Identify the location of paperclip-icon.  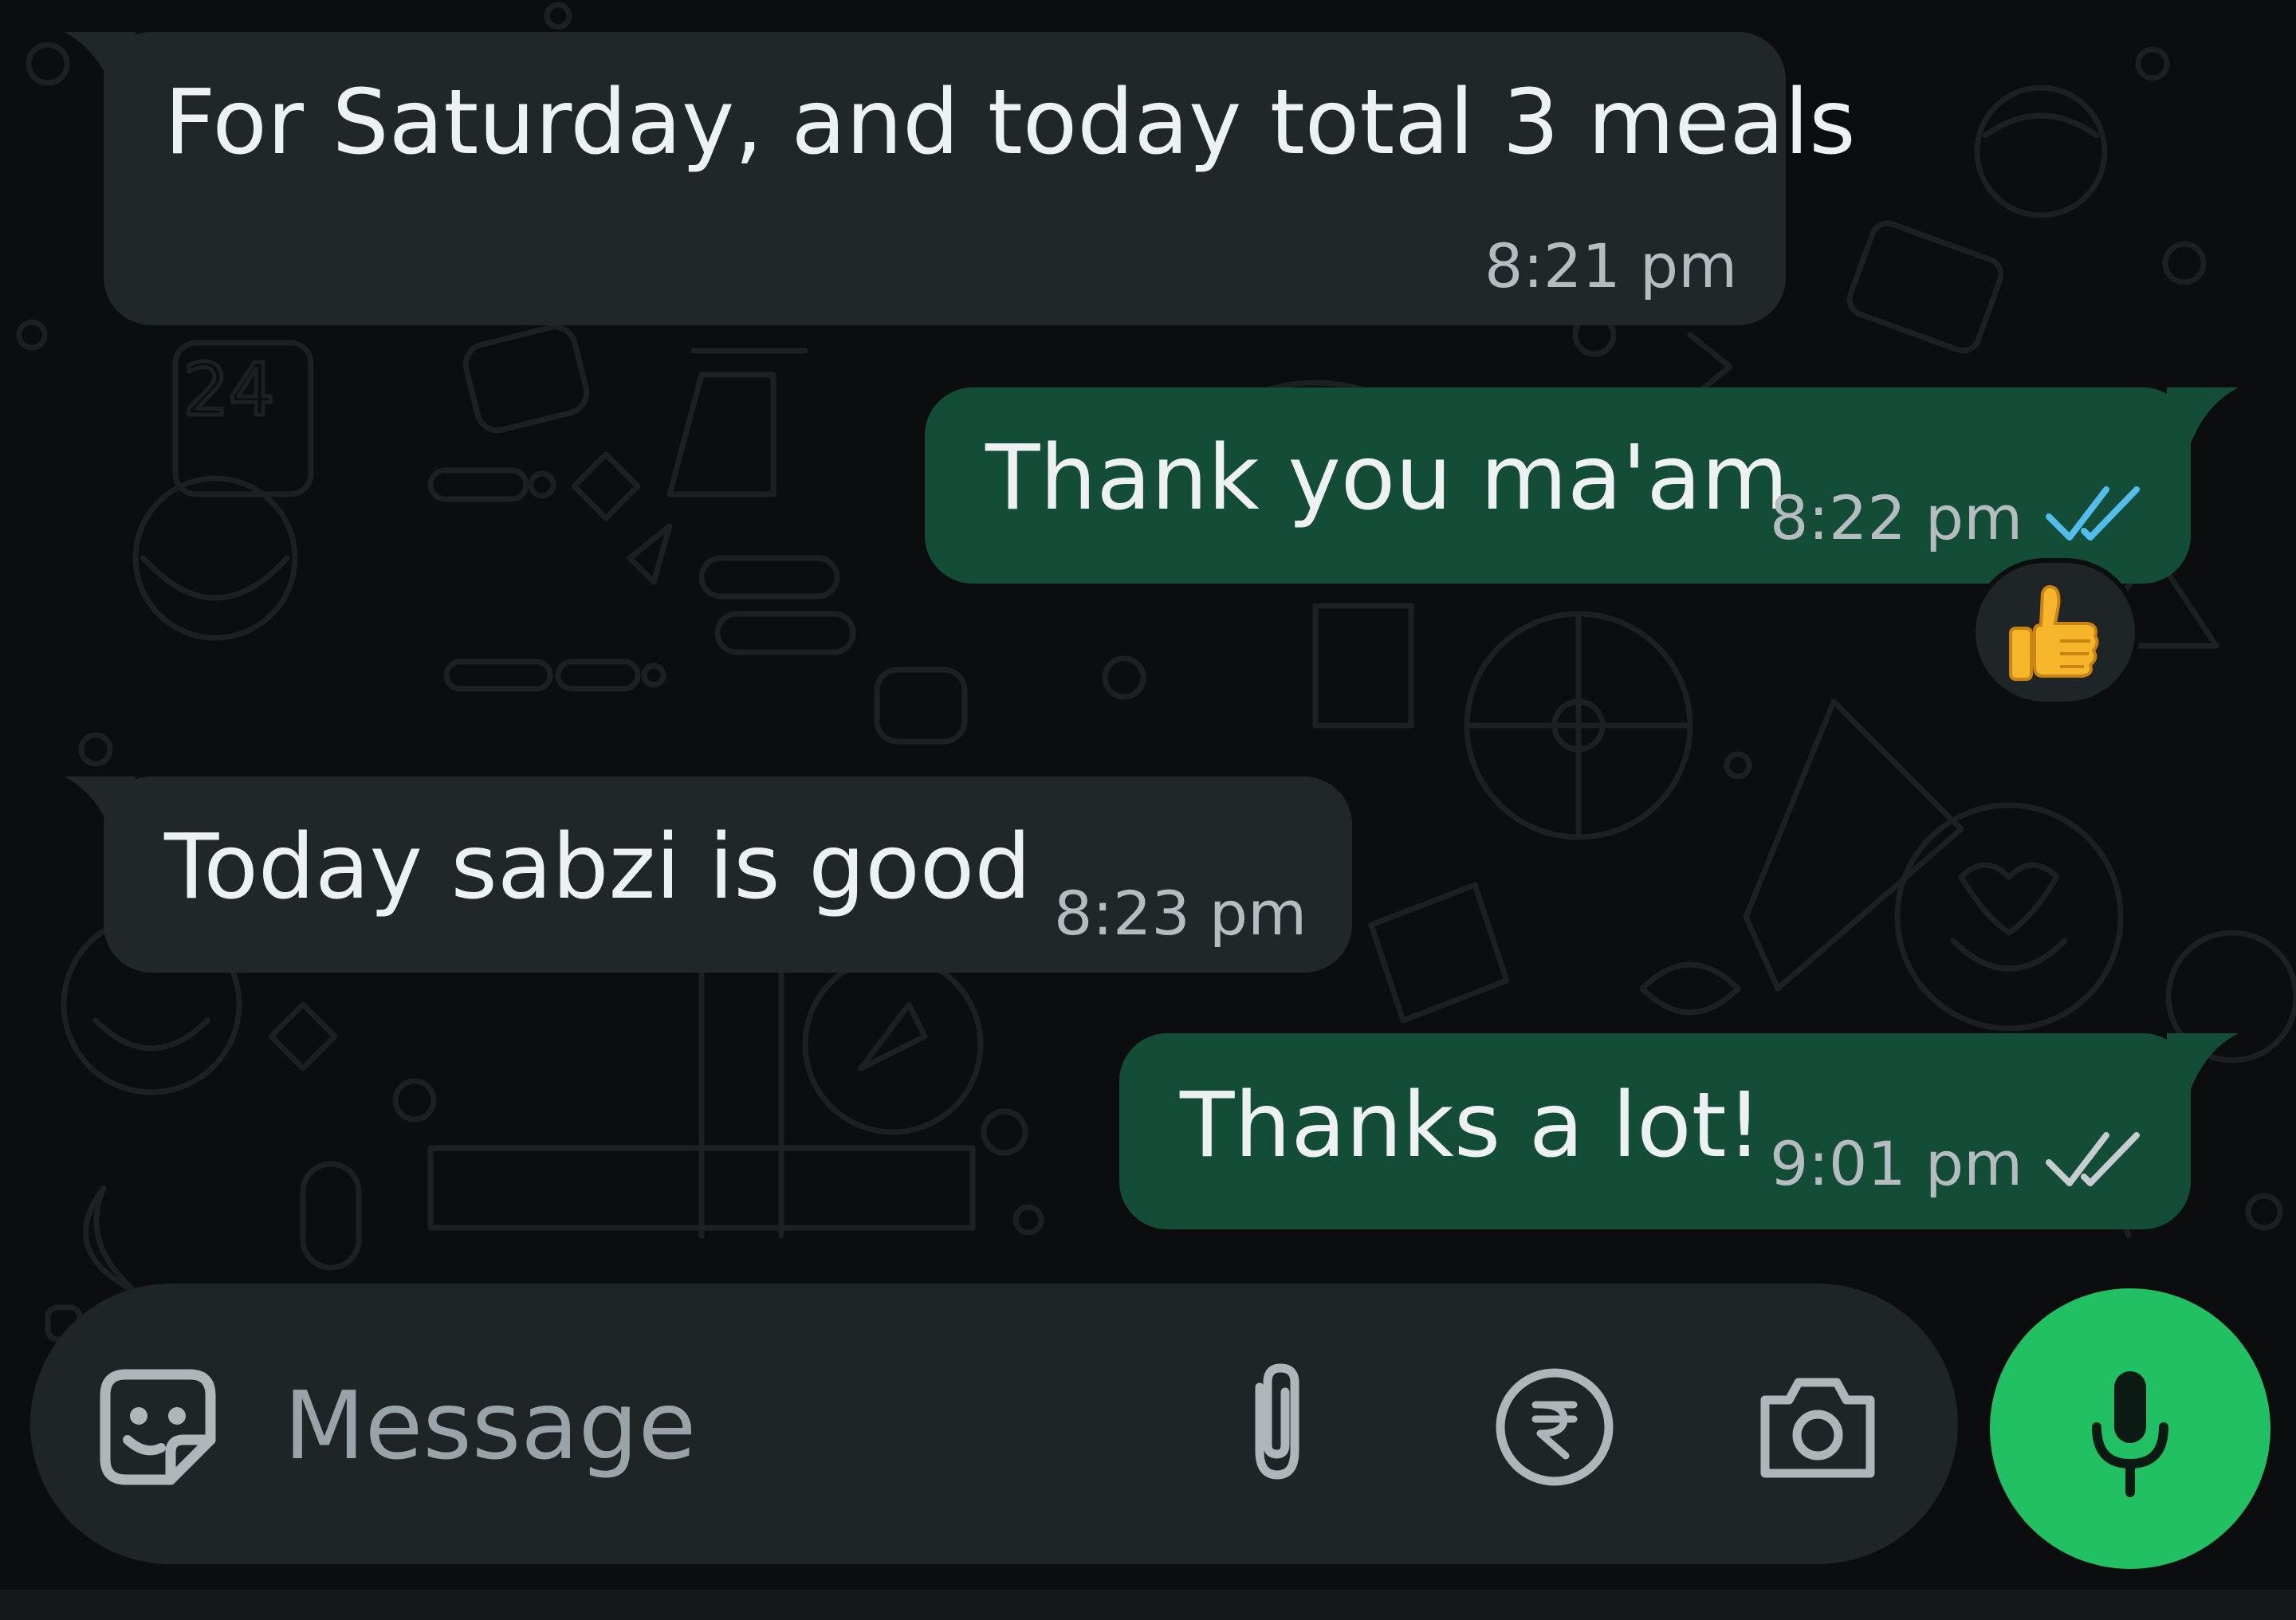
(1275, 1423).